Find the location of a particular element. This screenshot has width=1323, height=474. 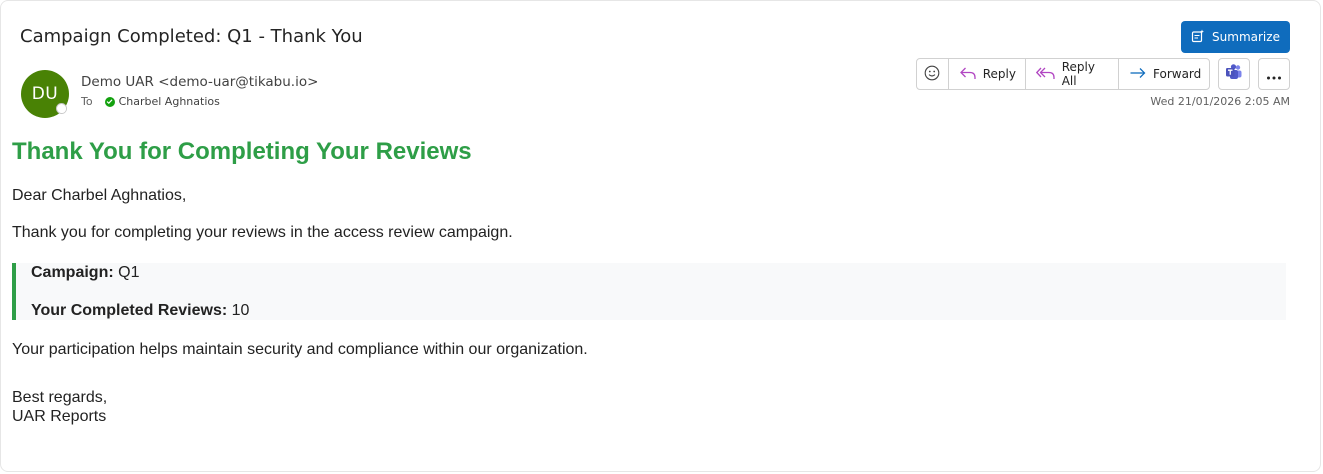

reply-all-label: Reply All is located at coordinates (1078, 74).